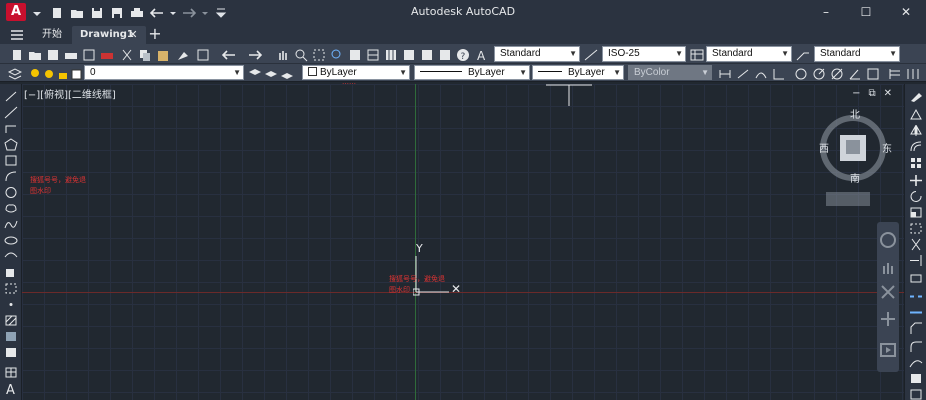 This screenshot has width=926, height=400. What do you see at coordinates (337, 54) in the screenshot?
I see `zoom-previous-icon` at bounding box center [337, 54].